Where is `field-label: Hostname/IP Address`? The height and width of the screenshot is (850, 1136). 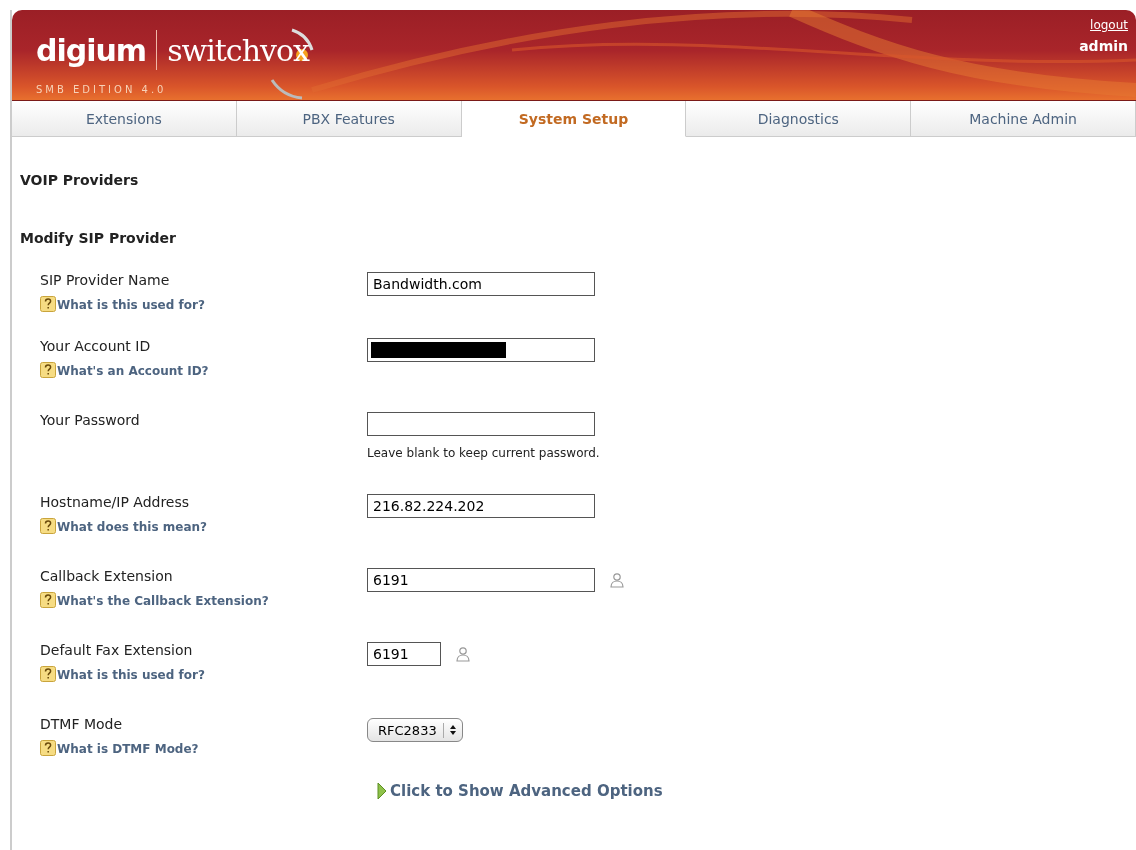
field-label: Hostname/IP Address is located at coordinates (115, 502).